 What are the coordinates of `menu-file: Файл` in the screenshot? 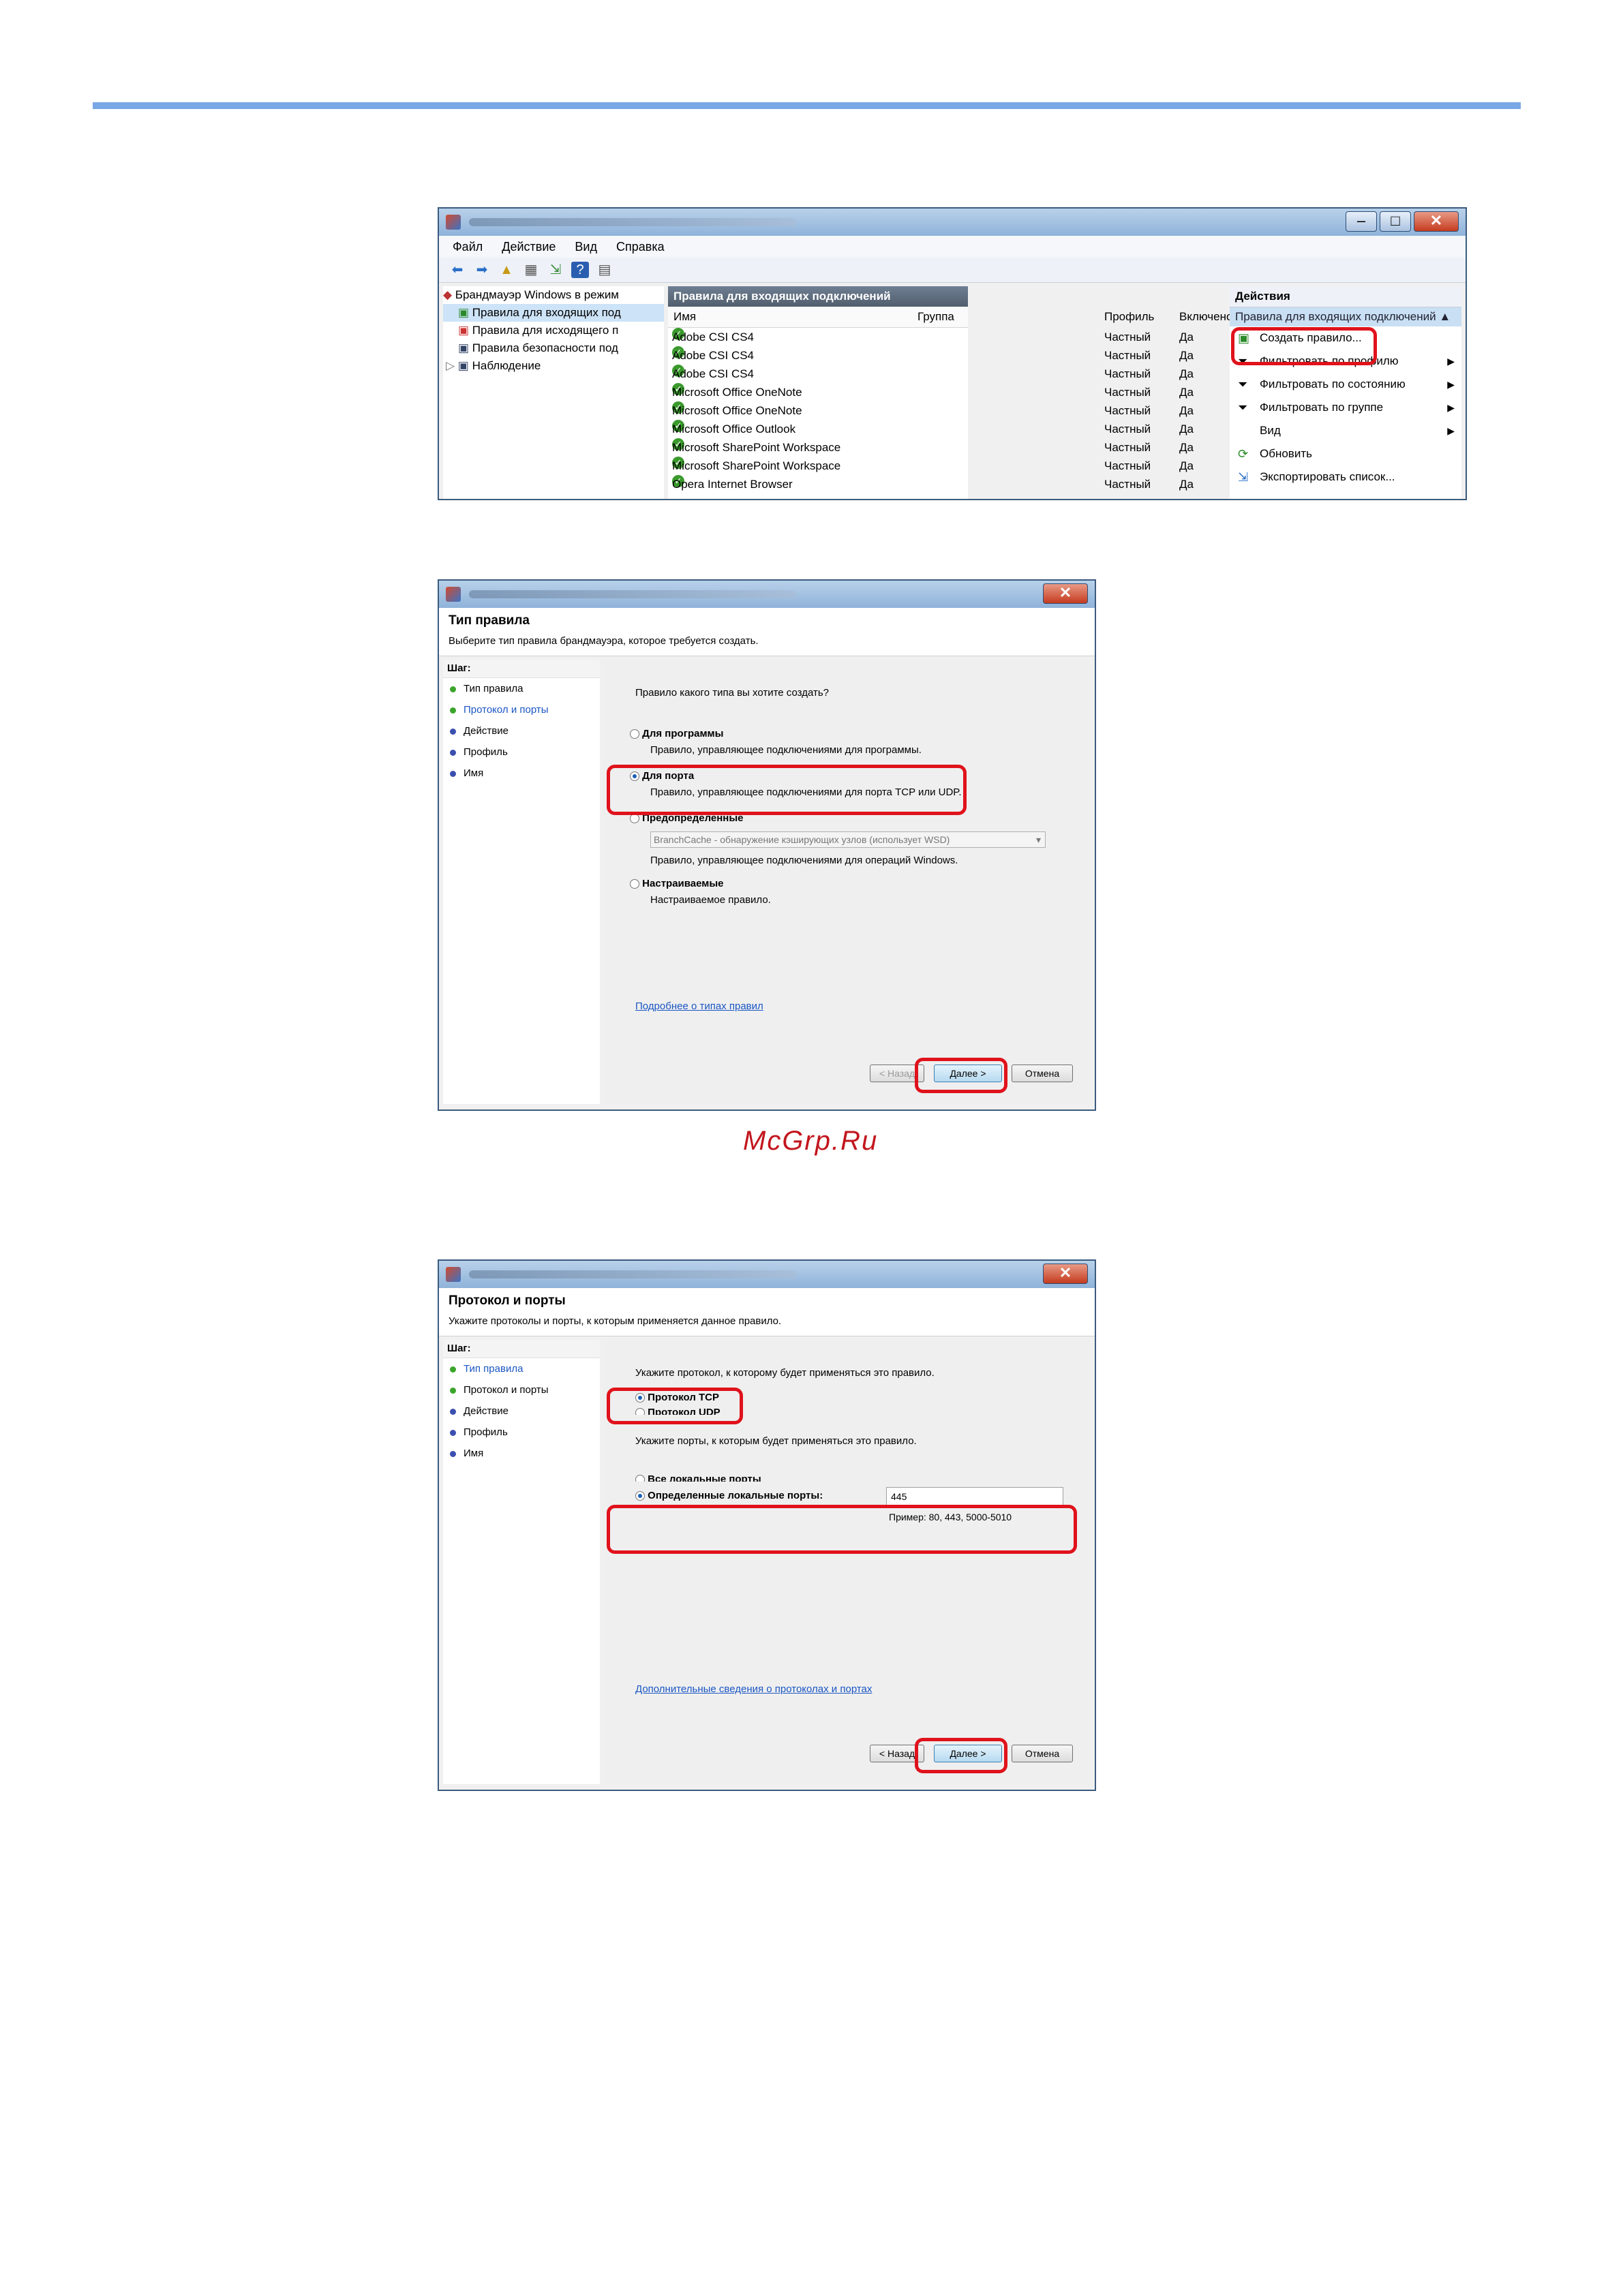 It's located at (468, 247).